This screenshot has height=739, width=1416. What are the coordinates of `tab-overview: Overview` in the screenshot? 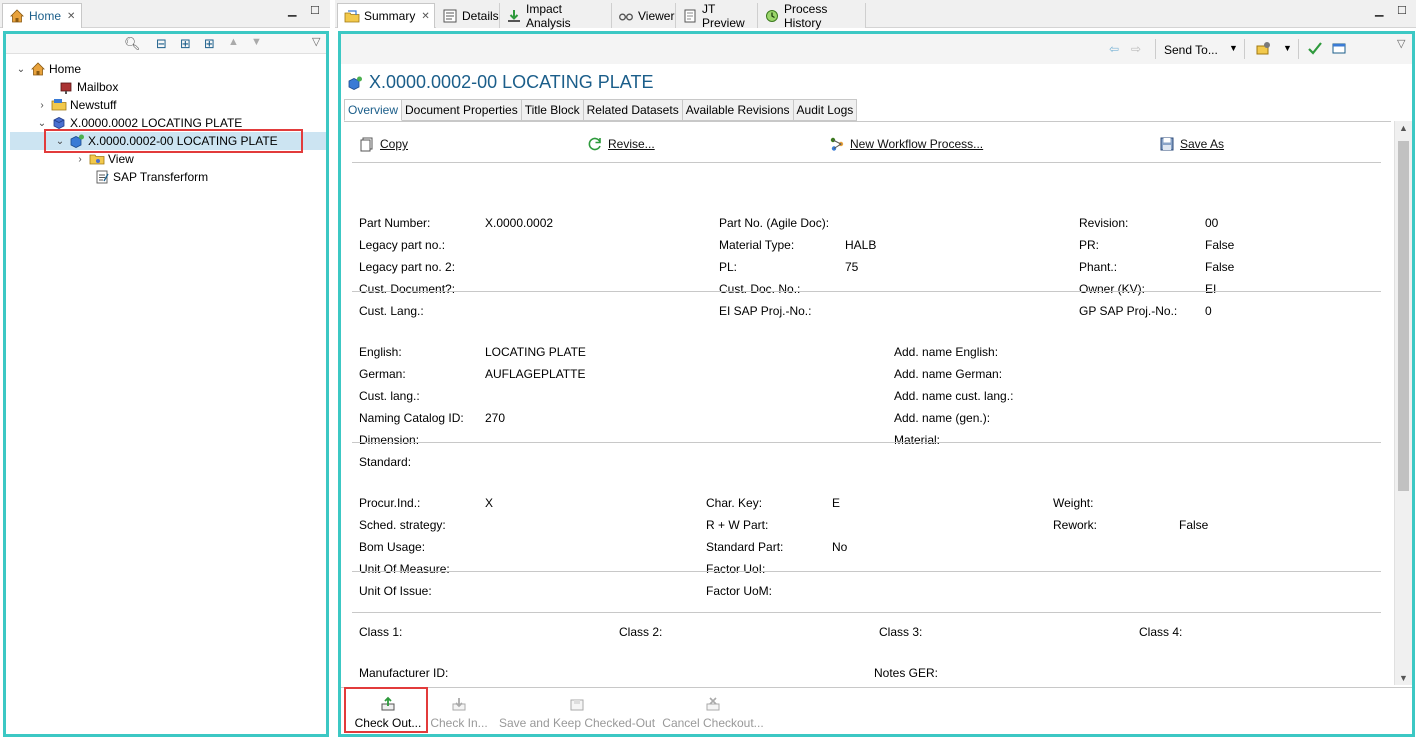 It's located at (373, 110).